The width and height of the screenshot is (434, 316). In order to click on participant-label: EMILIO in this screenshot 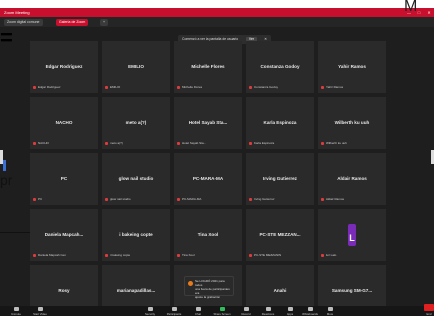, I will do `click(112, 87)`.